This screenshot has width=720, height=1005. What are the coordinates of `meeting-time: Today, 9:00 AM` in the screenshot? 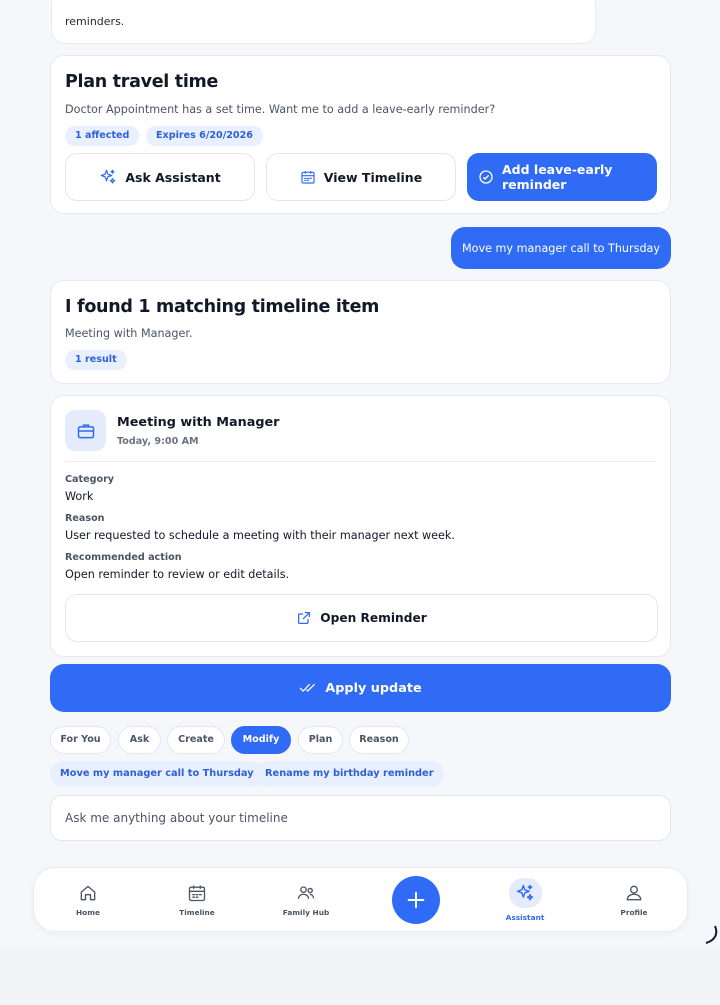 It's located at (158, 441).